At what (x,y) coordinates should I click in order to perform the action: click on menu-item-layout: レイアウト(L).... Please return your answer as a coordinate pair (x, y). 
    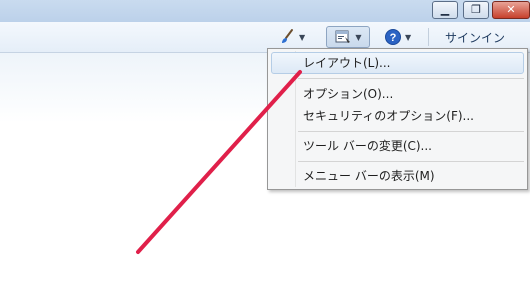
    Looking at the image, I should click on (397, 63).